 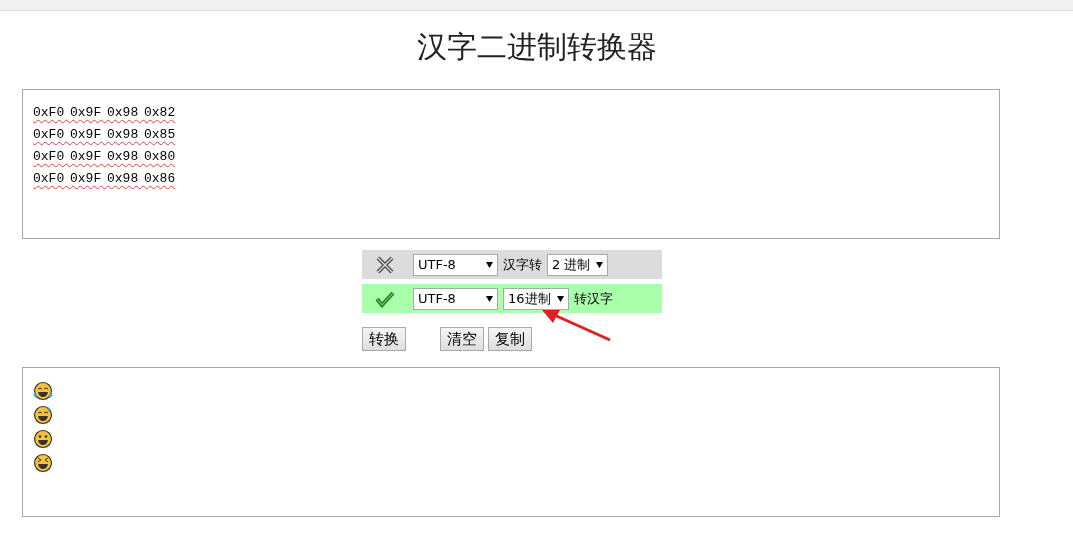 What do you see at coordinates (578, 264) in the screenshot?
I see `dropdown: 2 进制` at bounding box center [578, 264].